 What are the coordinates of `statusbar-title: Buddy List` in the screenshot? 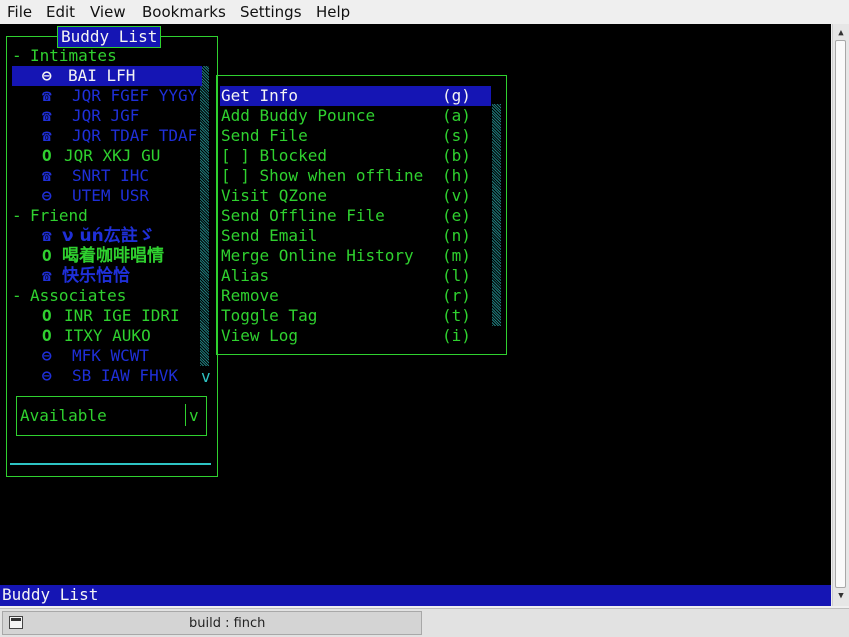 It's located at (50, 594).